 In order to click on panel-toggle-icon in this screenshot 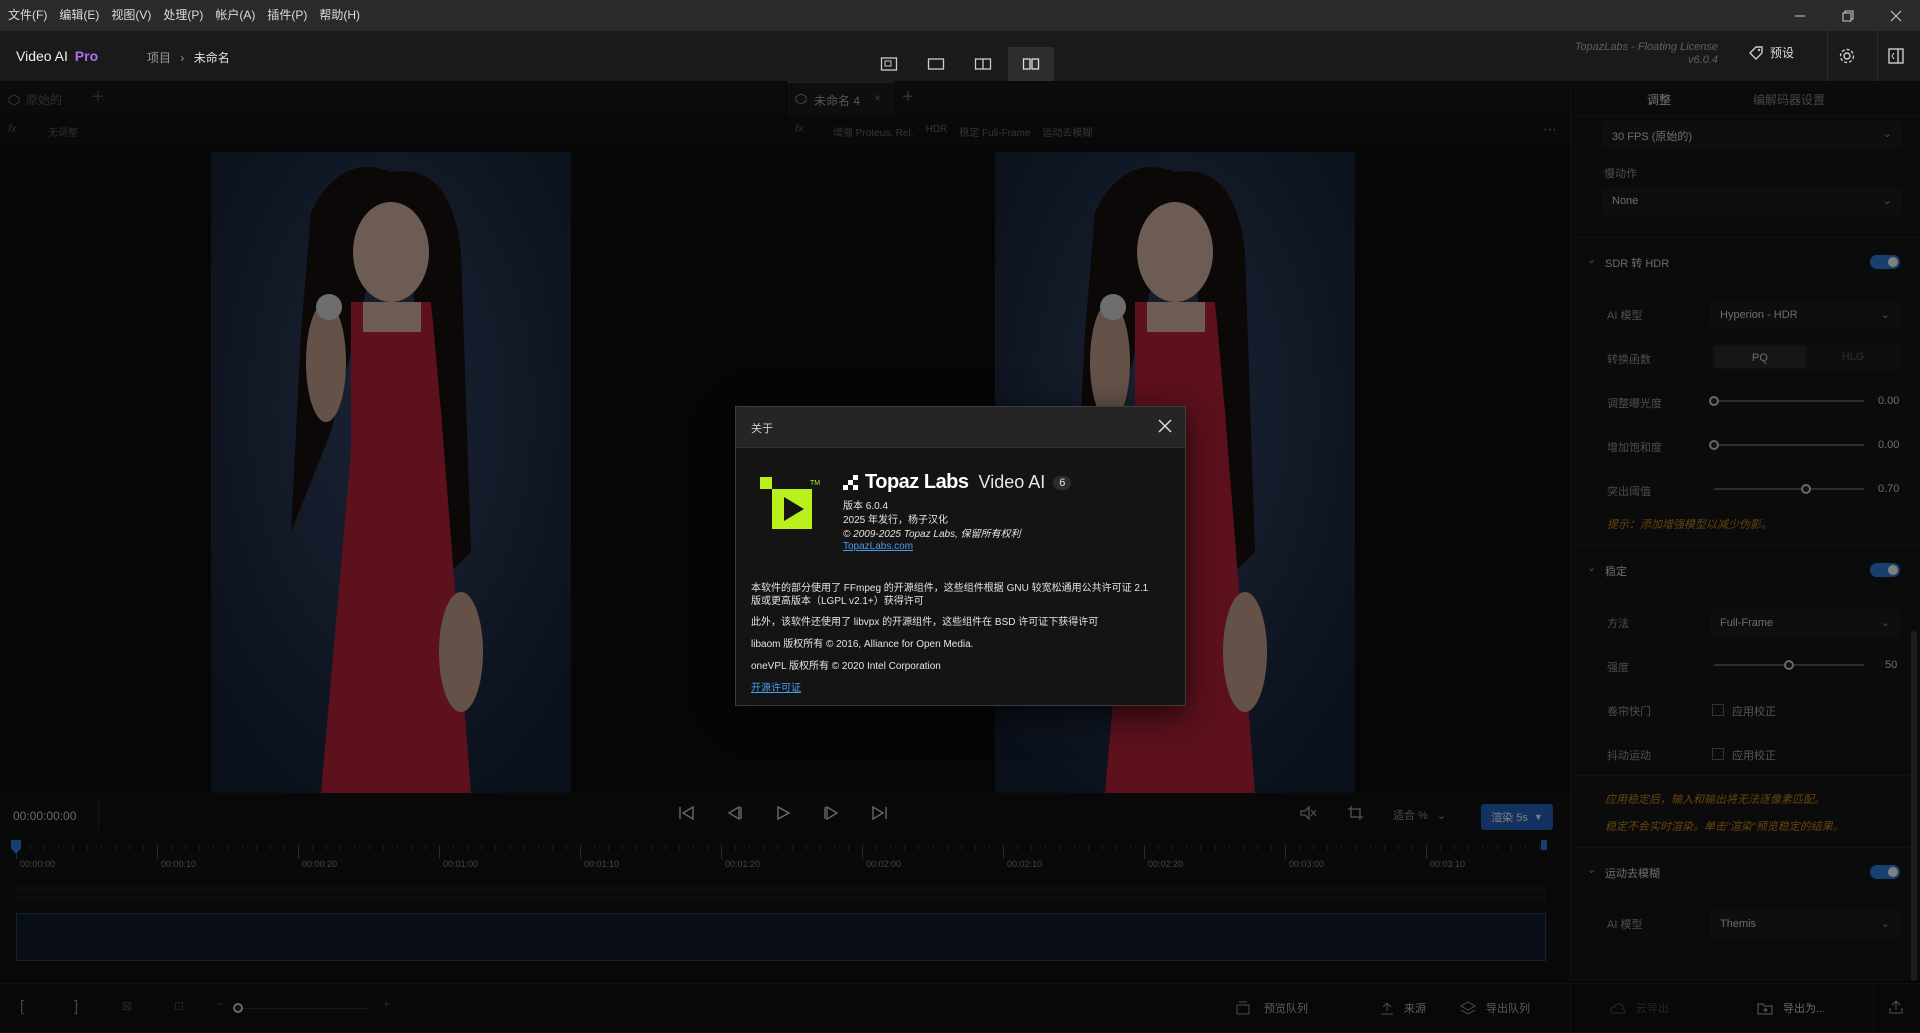, I will do `click(1896, 56)`.